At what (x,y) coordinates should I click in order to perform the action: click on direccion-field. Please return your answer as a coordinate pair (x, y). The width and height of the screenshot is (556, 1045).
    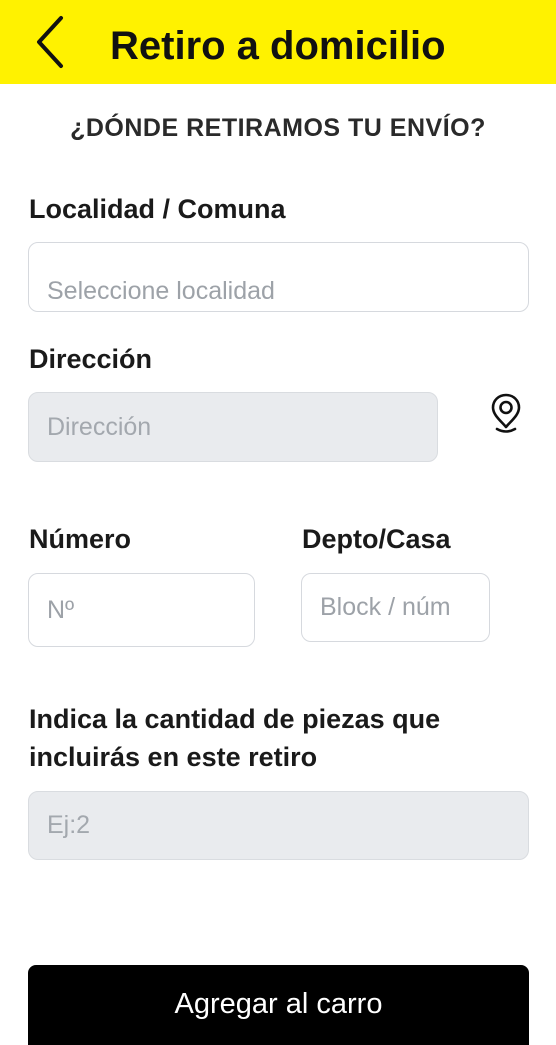
    Looking at the image, I should click on (233, 427).